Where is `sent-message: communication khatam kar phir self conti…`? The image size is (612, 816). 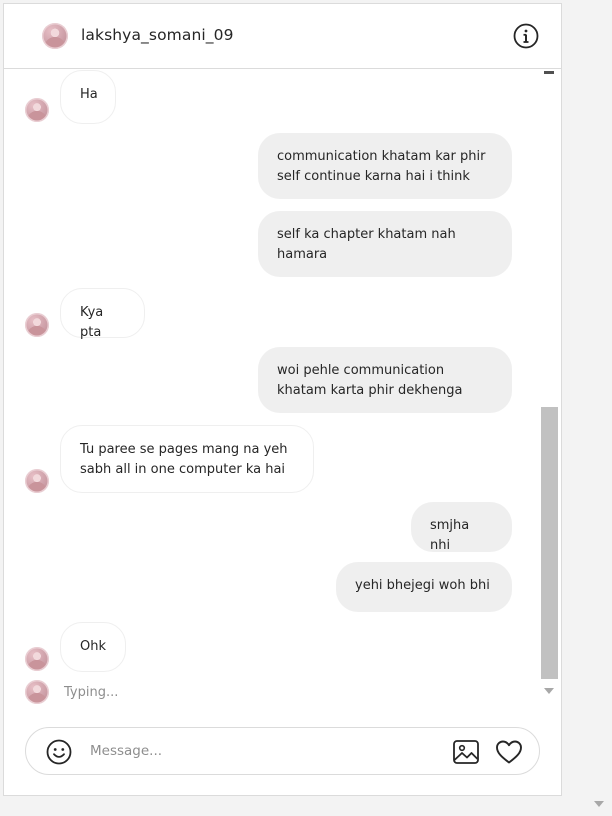
sent-message: communication khatam kar phir self conti… is located at coordinates (385, 166).